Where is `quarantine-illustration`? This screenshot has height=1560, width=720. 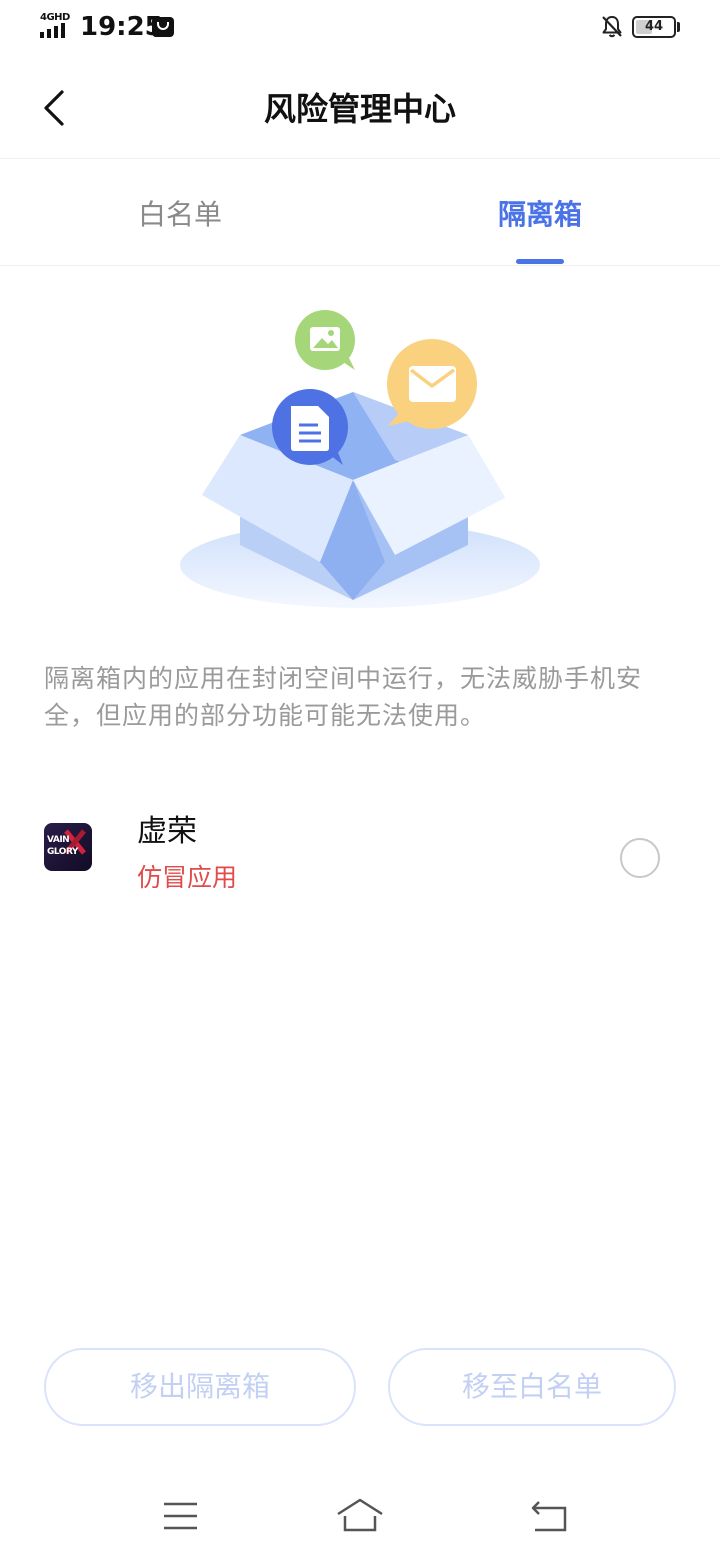 quarantine-illustration is located at coordinates (360, 459).